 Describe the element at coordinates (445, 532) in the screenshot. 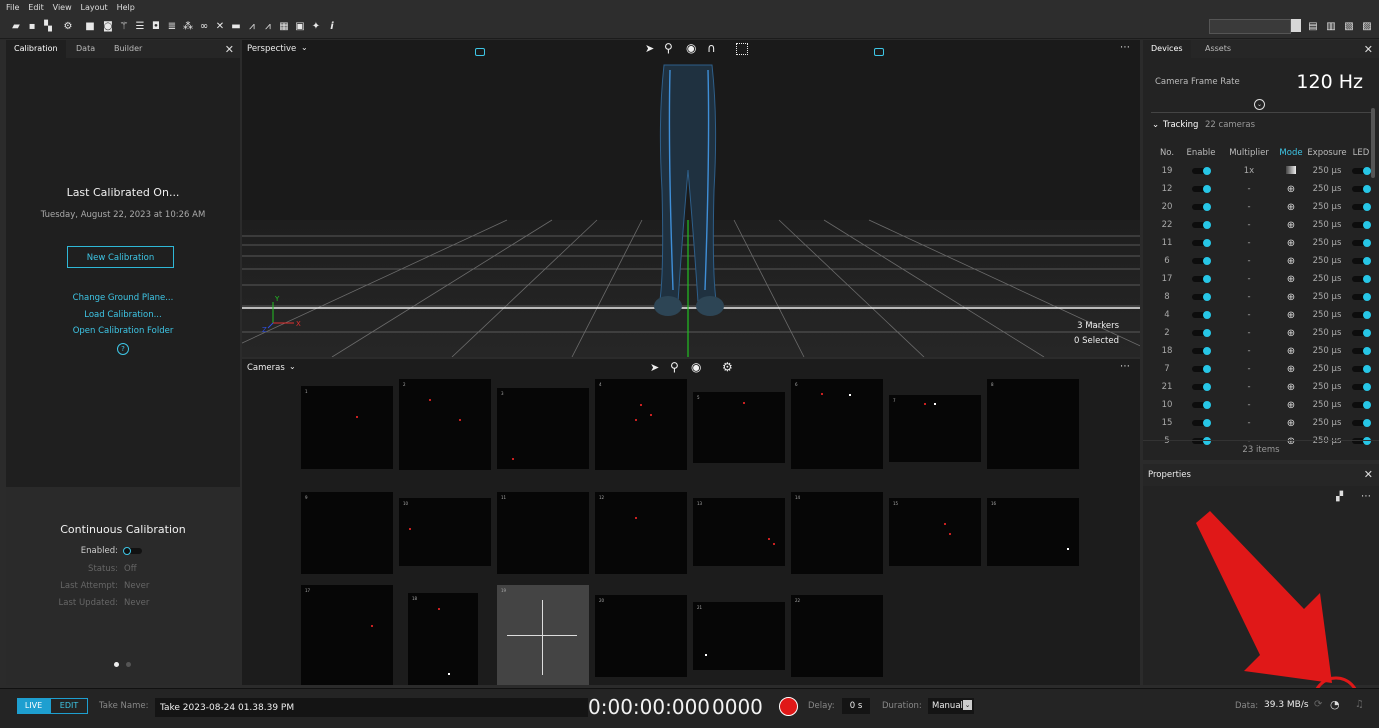

I see `camera-tile-10: 10` at that location.